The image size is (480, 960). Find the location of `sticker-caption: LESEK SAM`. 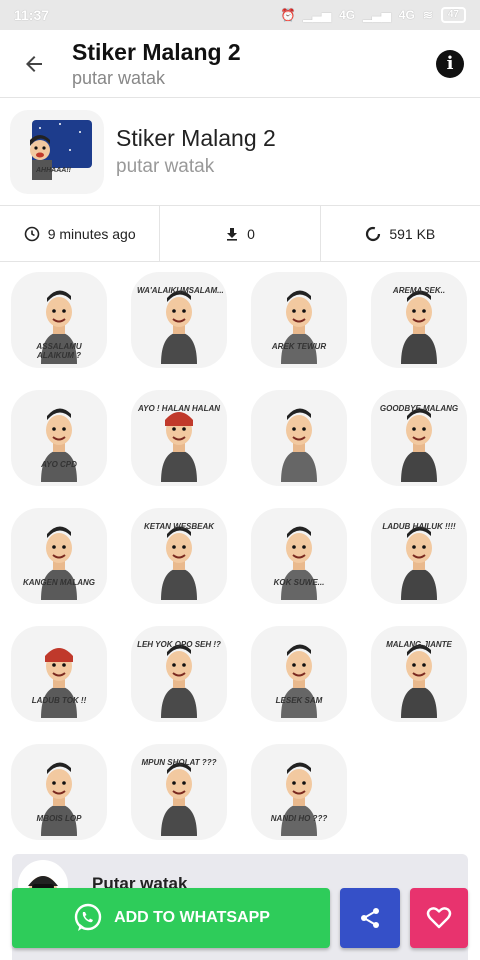

sticker-caption: LESEK SAM is located at coordinates (299, 700).